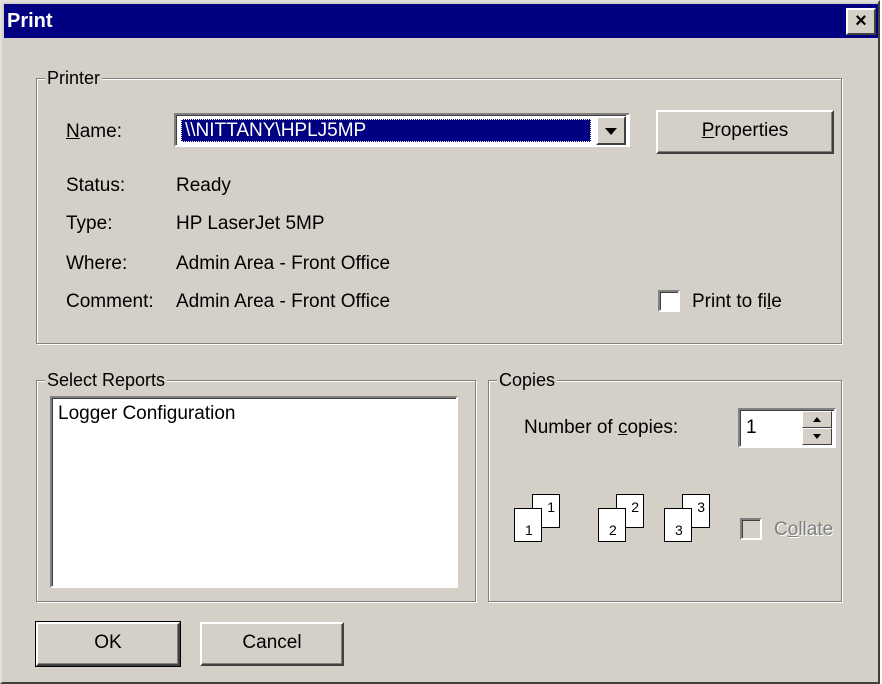  Describe the element at coordinates (203, 185) in the screenshot. I see `status-value: Ready` at that location.